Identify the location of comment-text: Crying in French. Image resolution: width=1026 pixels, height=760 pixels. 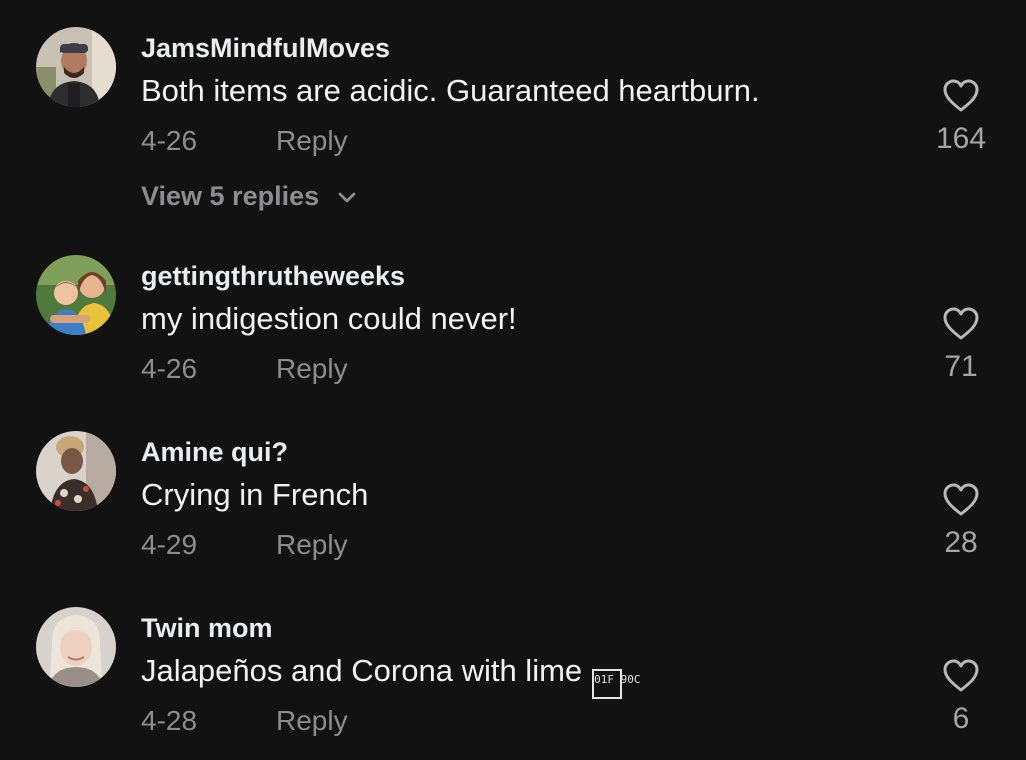
(255, 494).